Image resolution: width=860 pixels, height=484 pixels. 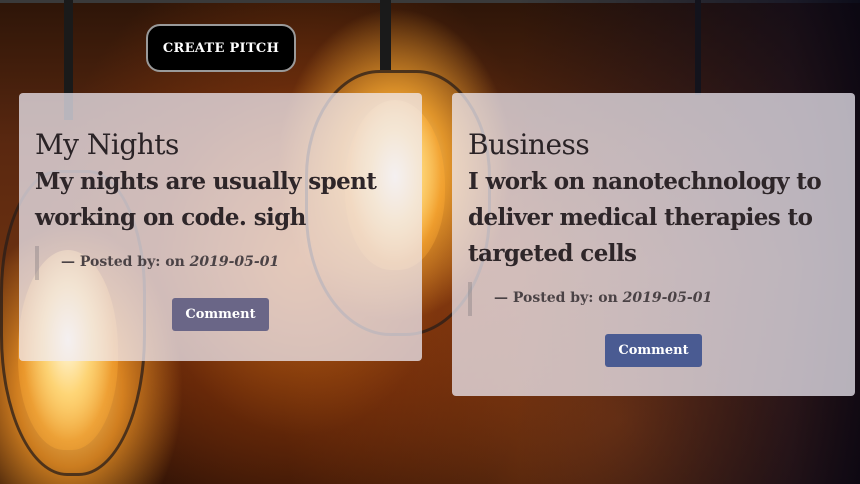 I want to click on pitch-category: Business, so click(x=529, y=144).